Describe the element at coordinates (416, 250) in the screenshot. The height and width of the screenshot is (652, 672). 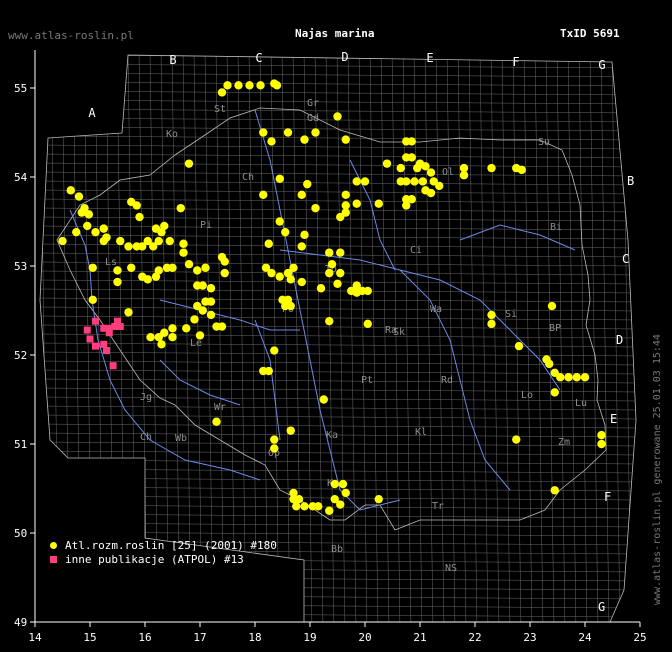
I see `region-code-label: Ci` at that location.